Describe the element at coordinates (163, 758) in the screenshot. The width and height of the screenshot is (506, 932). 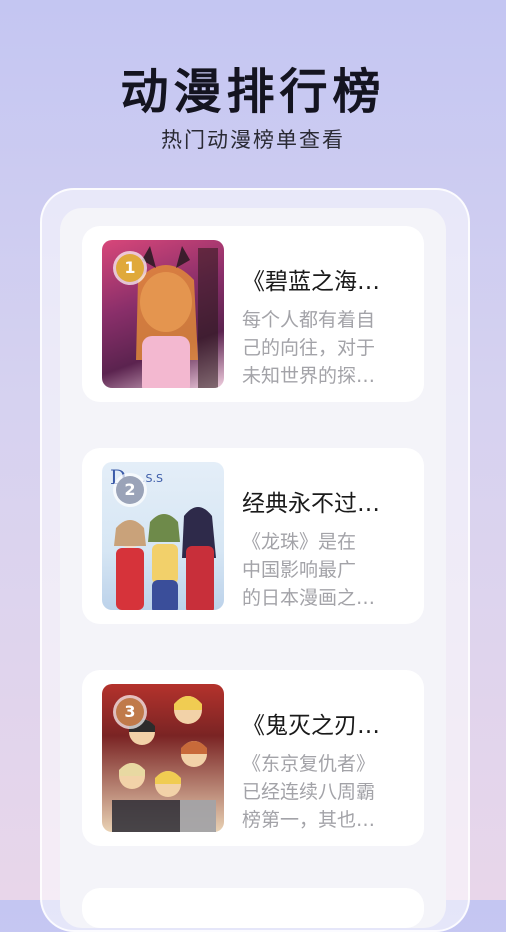
I see `cover-image-3: 3` at that location.